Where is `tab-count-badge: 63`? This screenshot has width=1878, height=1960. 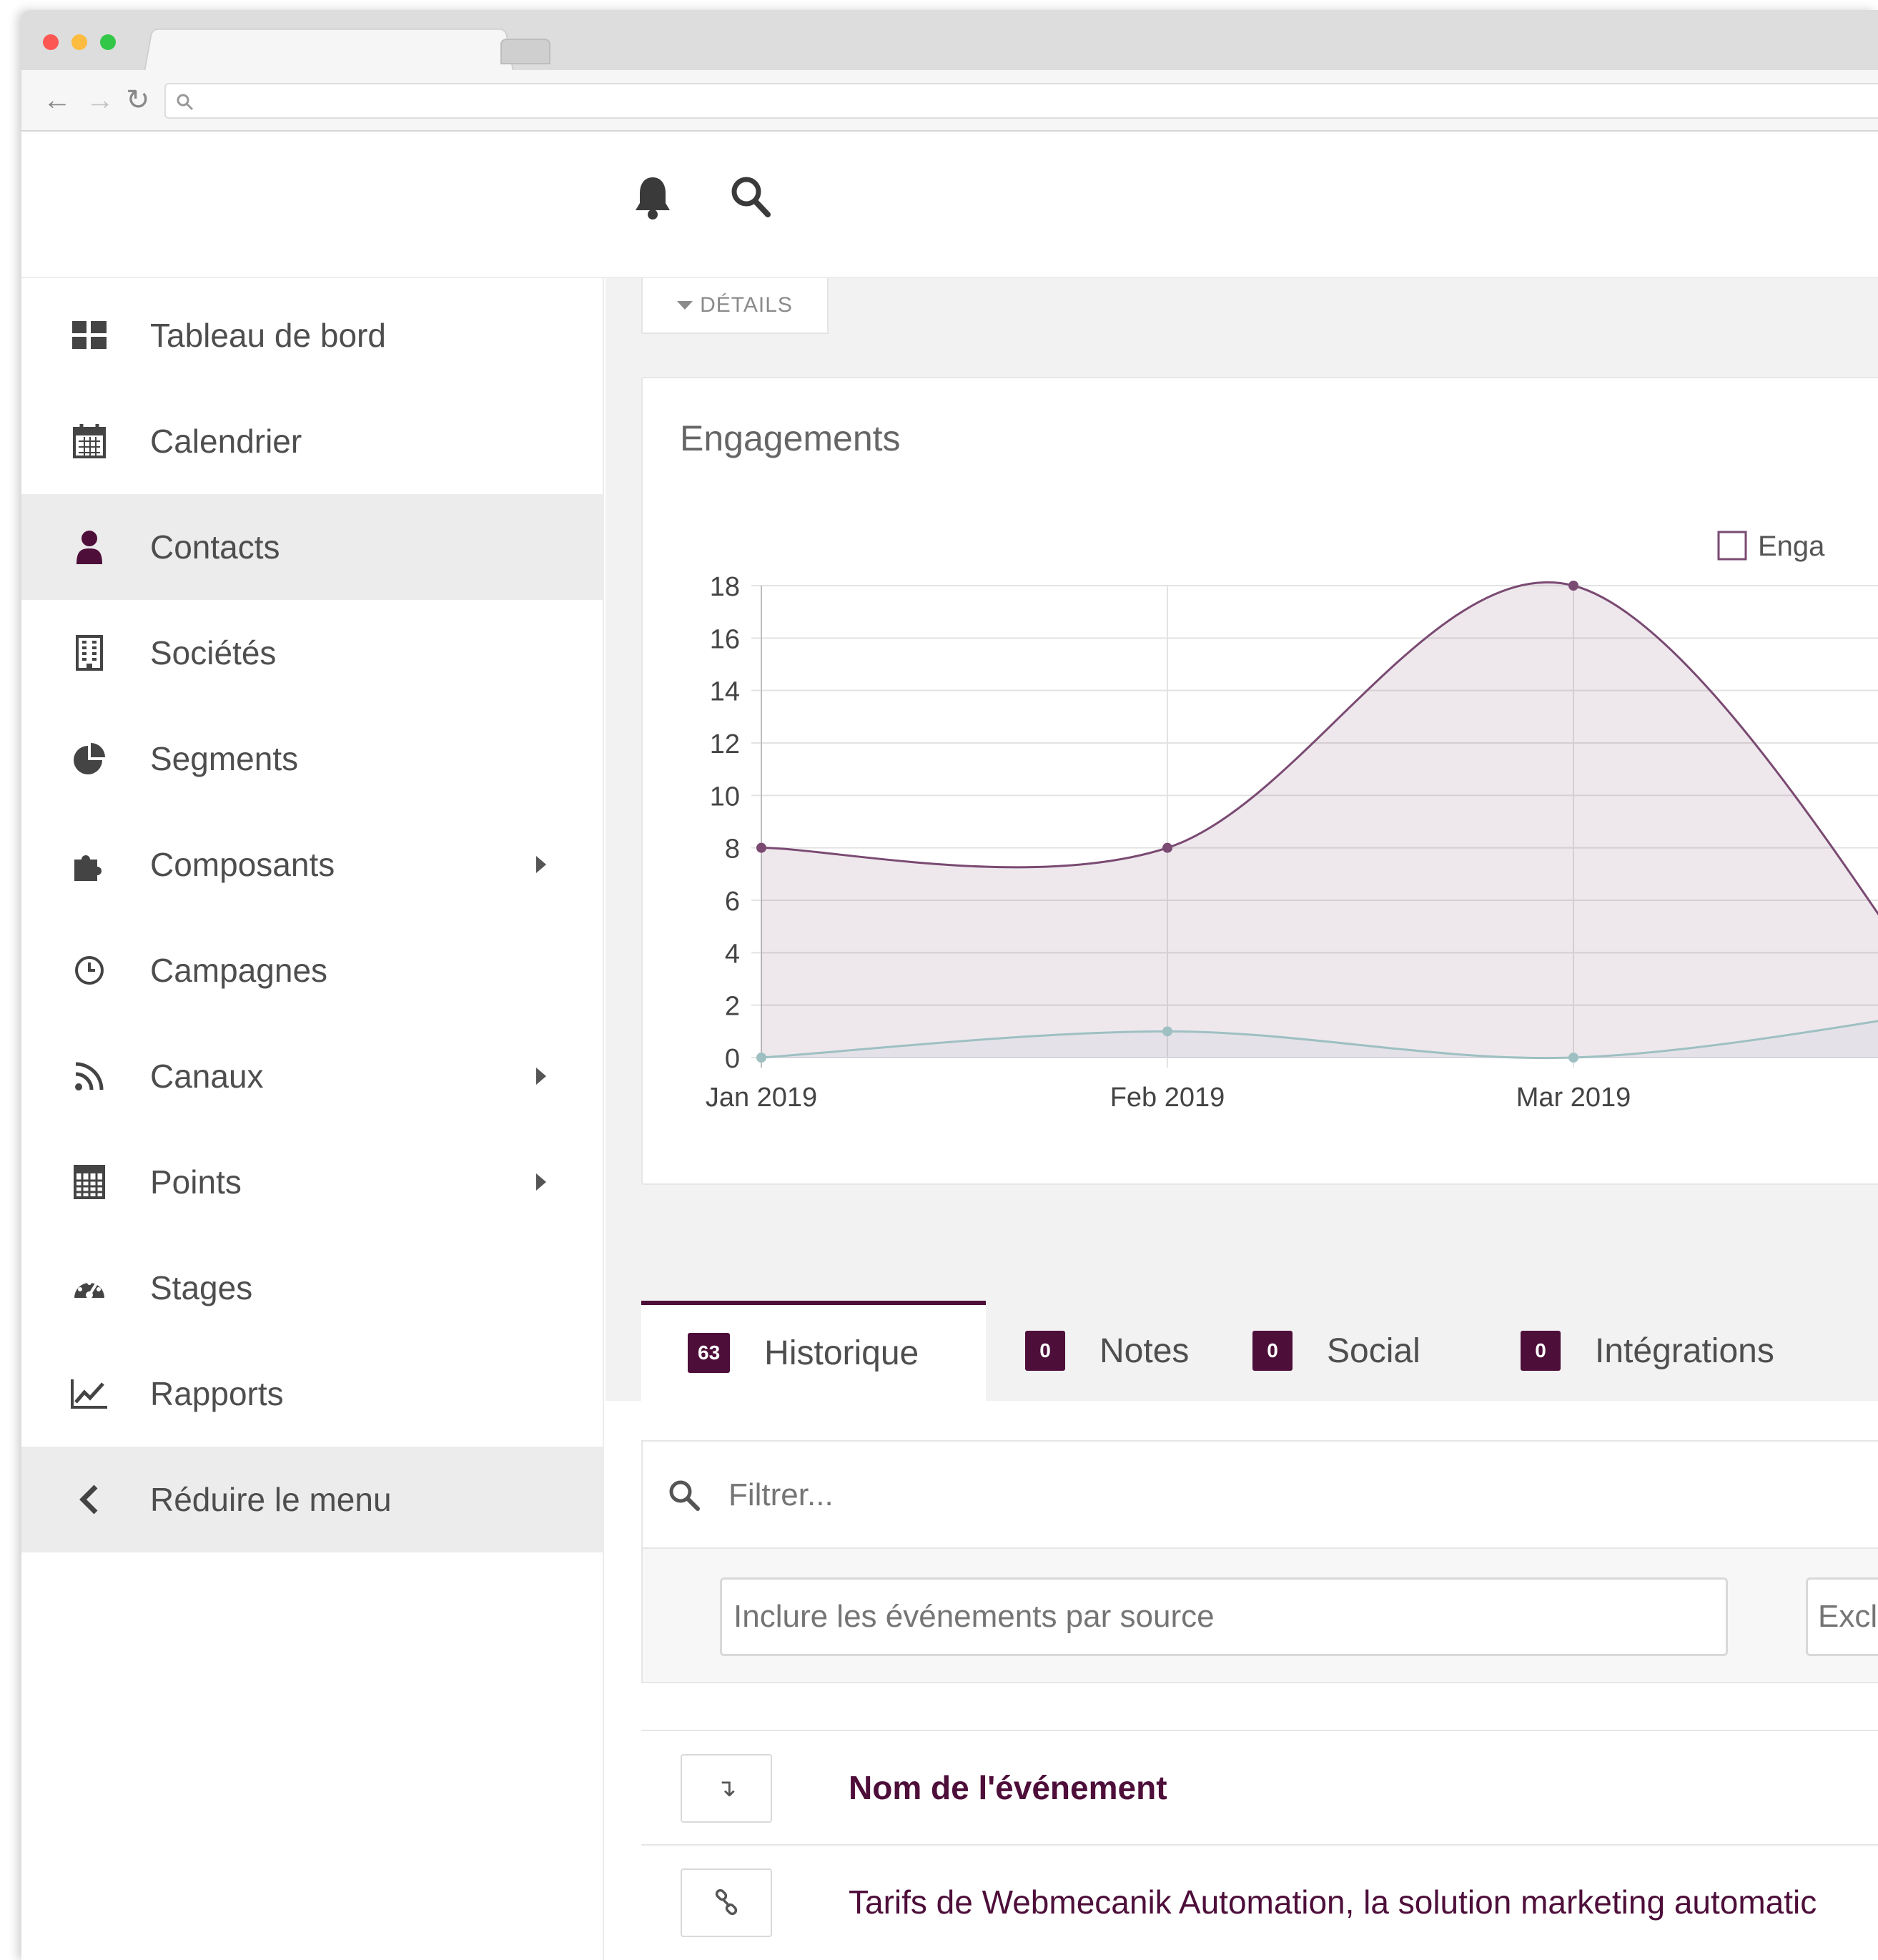 tab-count-badge: 63 is located at coordinates (709, 1353).